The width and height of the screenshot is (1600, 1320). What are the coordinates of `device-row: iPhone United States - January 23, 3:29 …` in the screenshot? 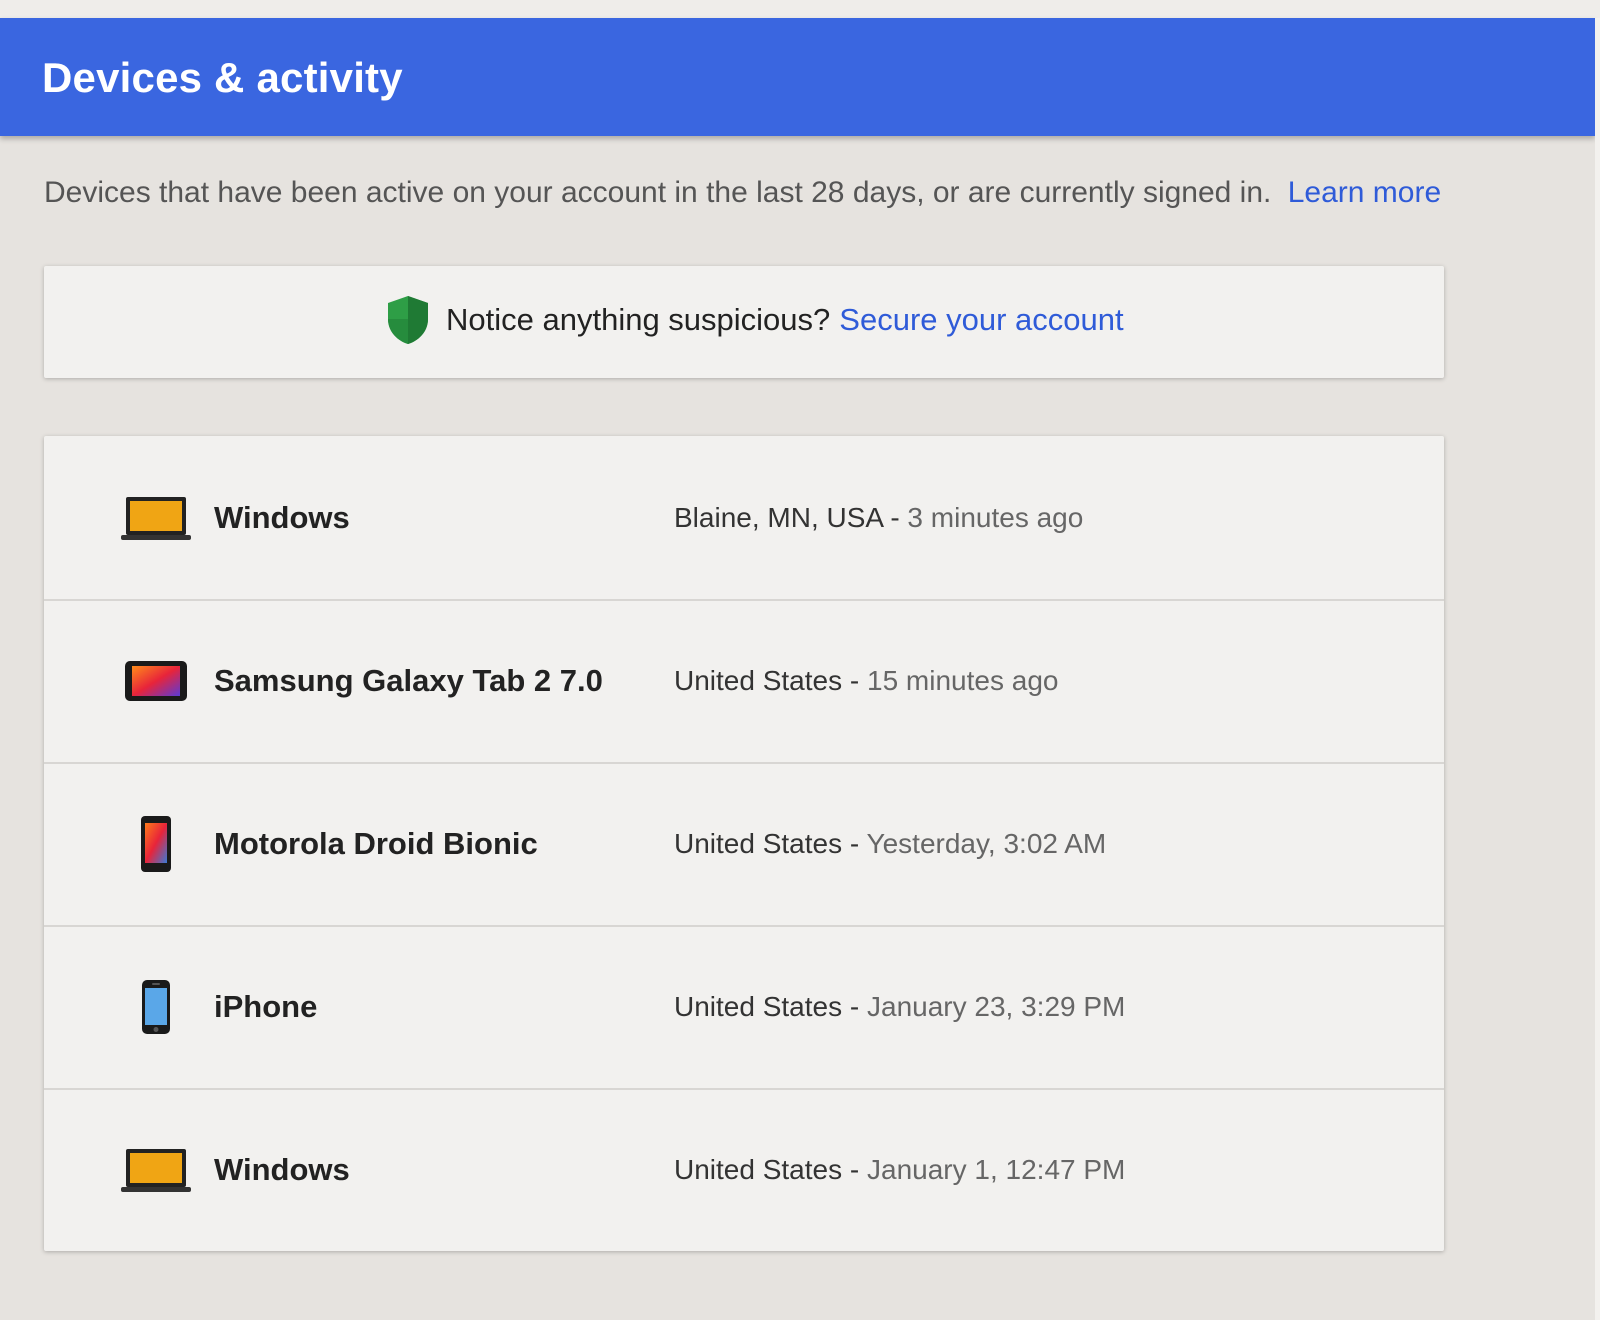 It's located at (744, 1007).